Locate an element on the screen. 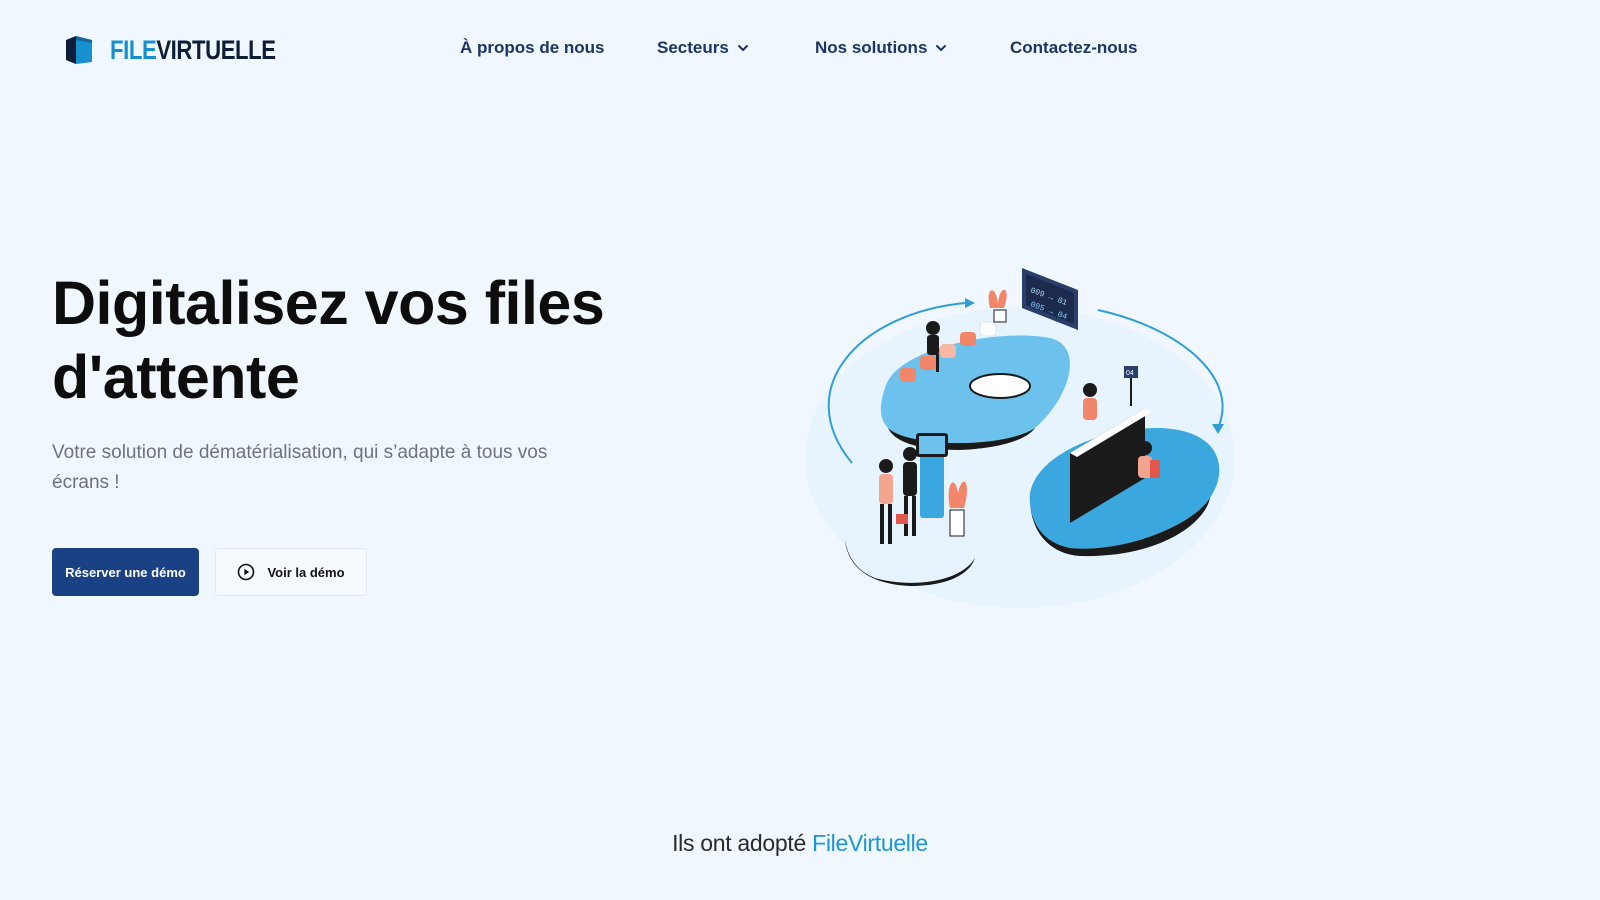 This screenshot has height=900, width=1600. nav-item-label: Secteurs is located at coordinates (693, 47).